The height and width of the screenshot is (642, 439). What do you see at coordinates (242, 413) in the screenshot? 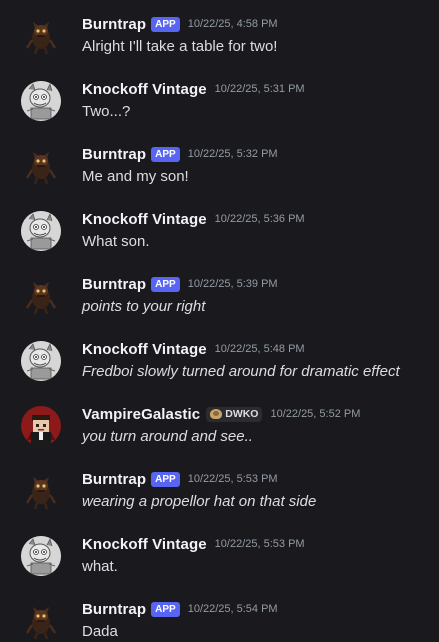
I see `guild-tag-label: DWKO` at bounding box center [242, 413].